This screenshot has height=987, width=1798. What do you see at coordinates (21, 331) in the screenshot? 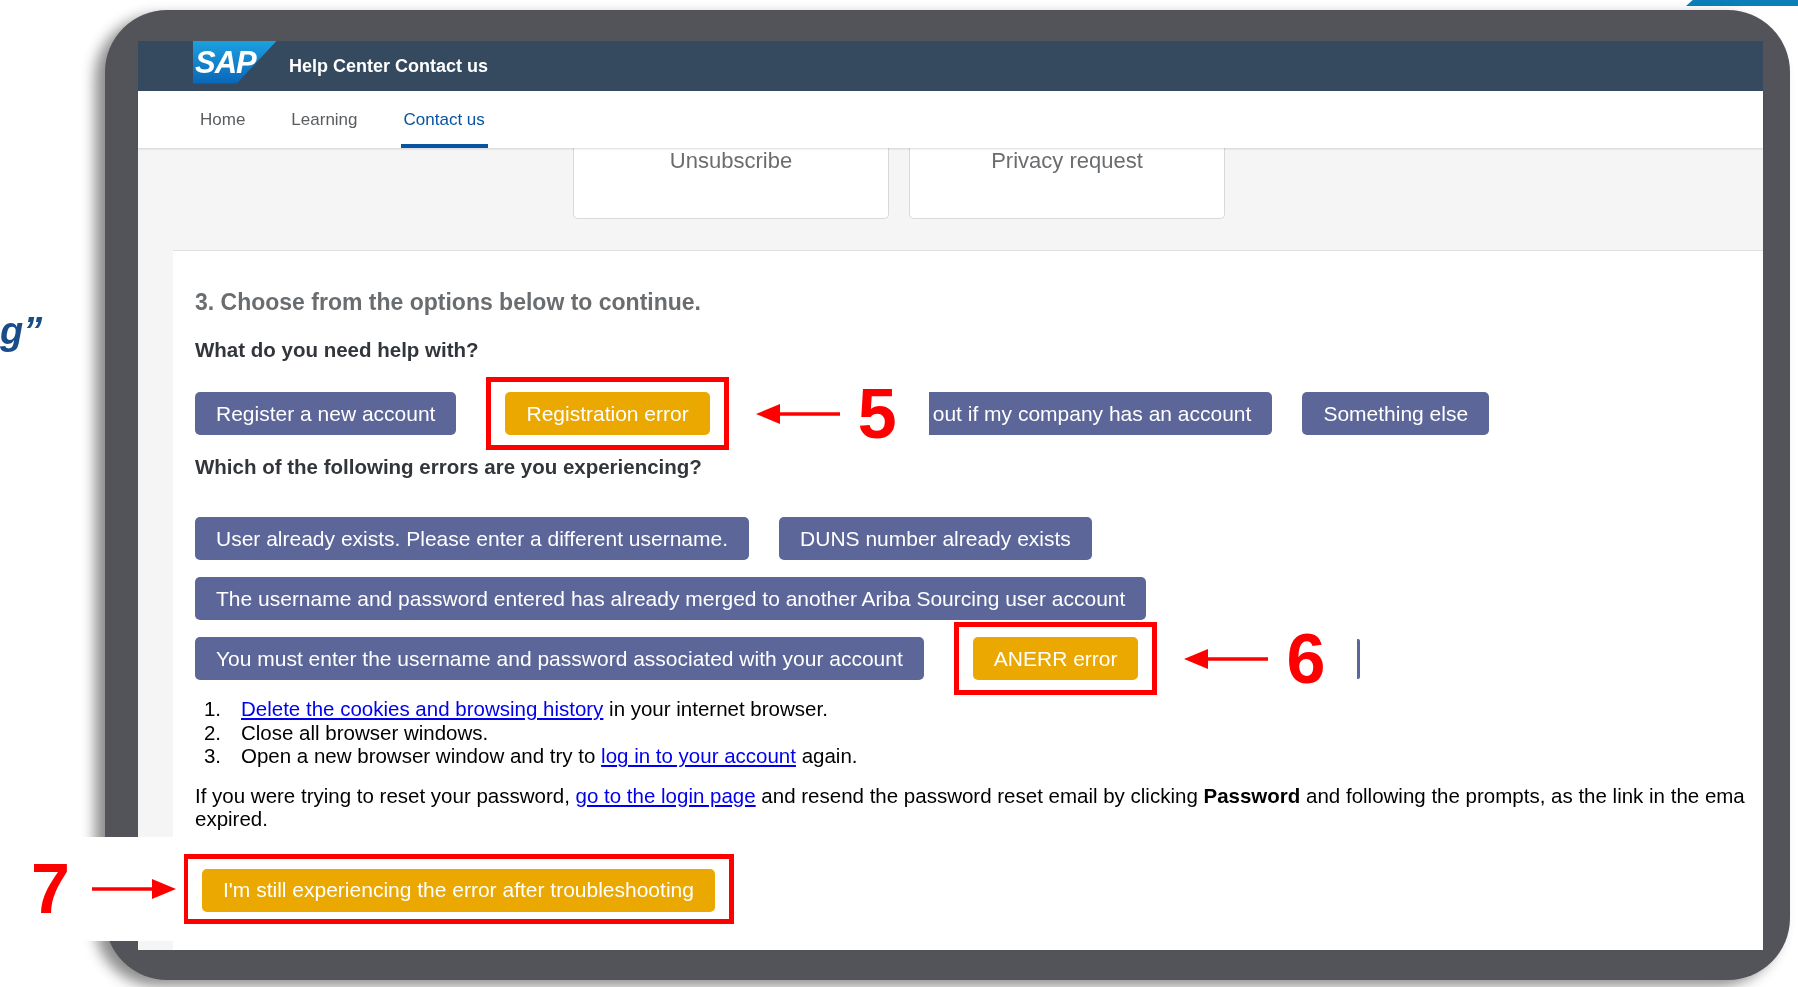
I see `slide-text: g”` at bounding box center [21, 331].